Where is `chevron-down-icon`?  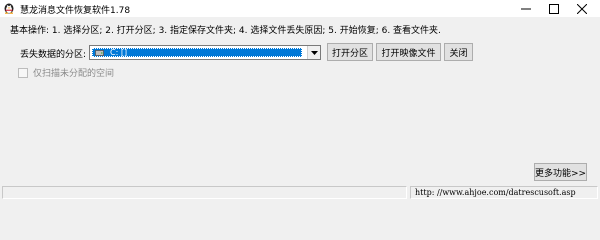
chevron-down-icon is located at coordinates (314, 52).